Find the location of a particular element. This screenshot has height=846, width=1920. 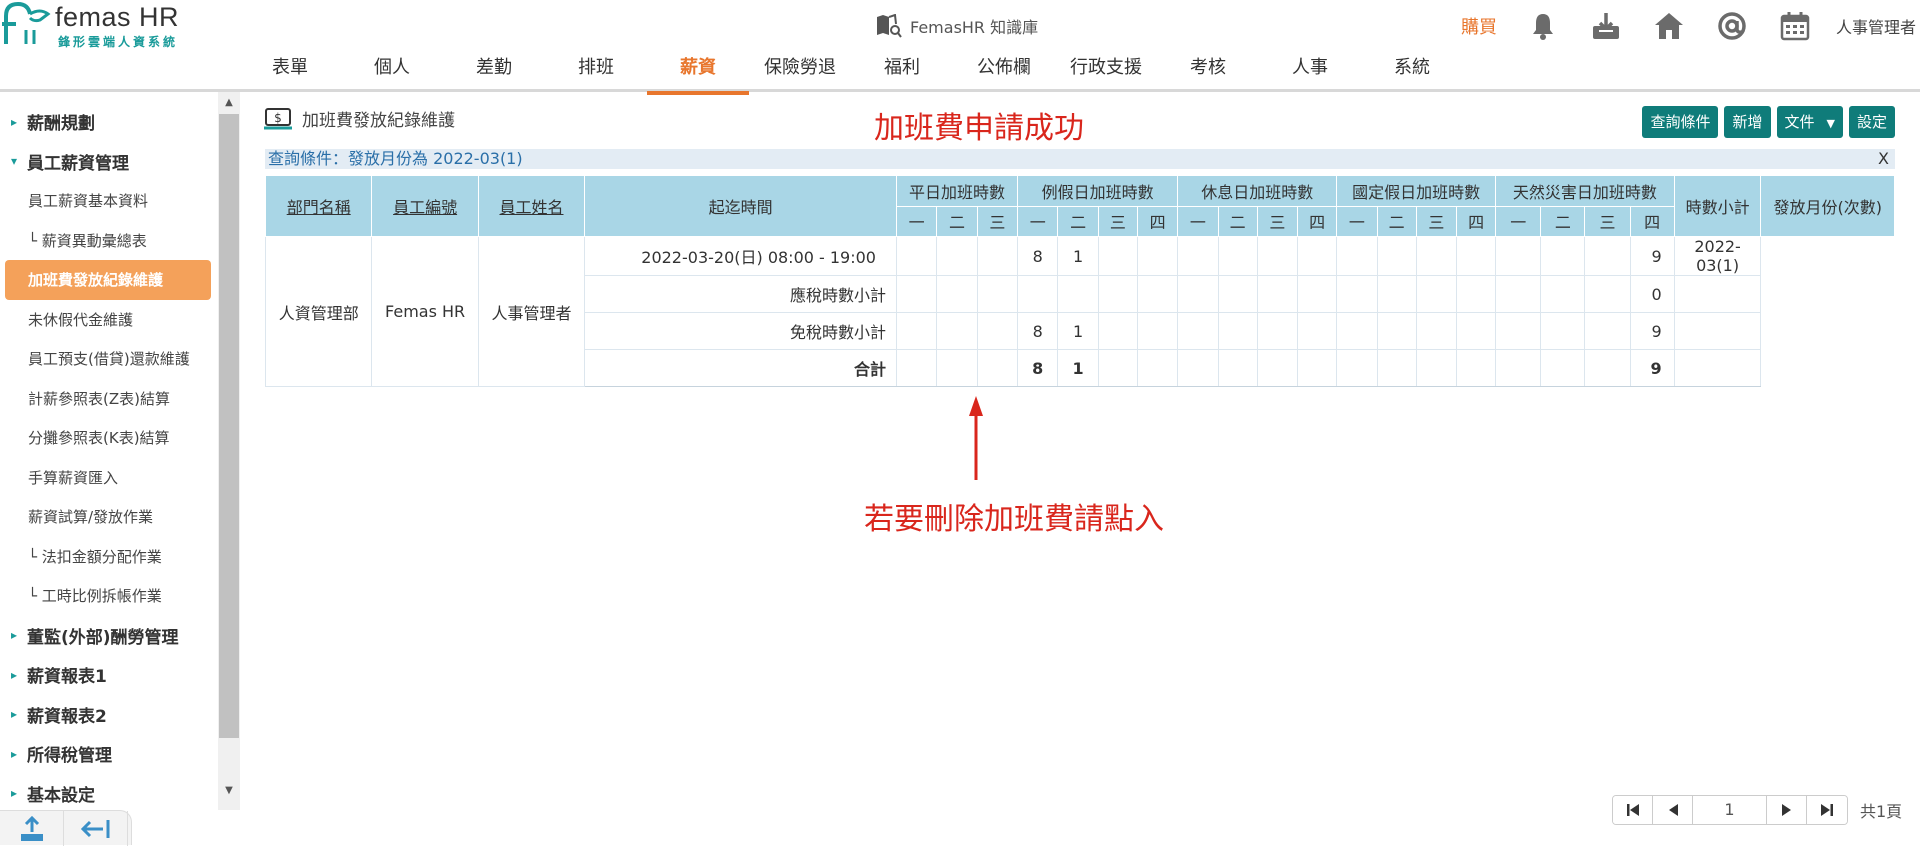

sidebar-item-10: 薪資試算/發放作業 is located at coordinates (109, 517).